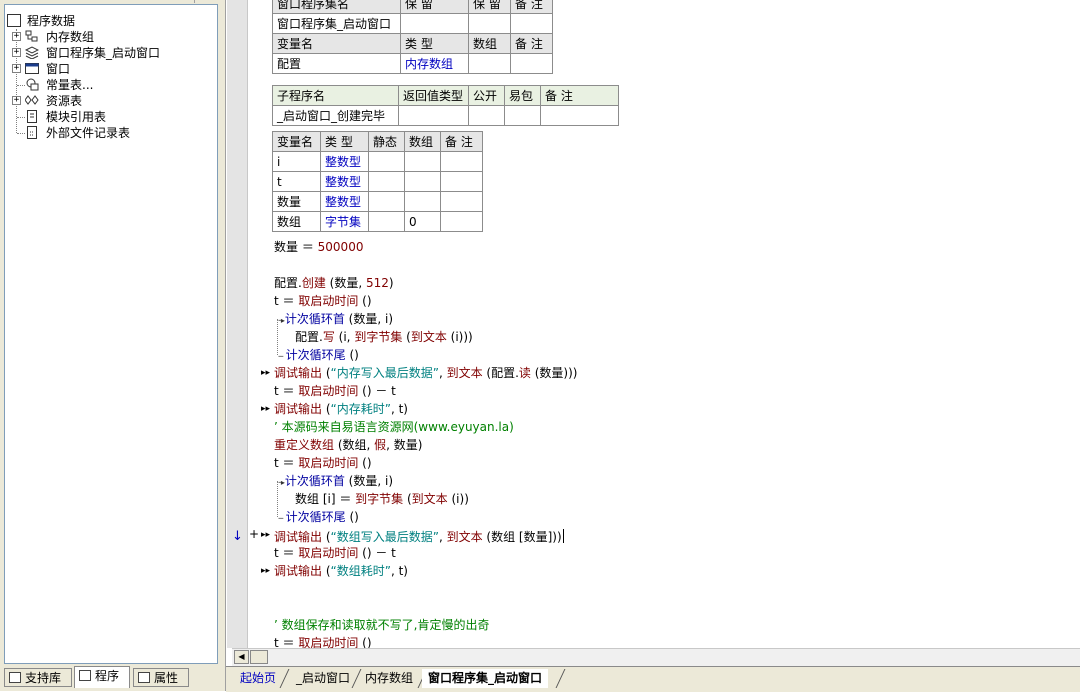 The width and height of the screenshot is (1080, 692). What do you see at coordinates (656, 657) in the screenshot?
I see `horizontal-scrollbar: ◀` at bounding box center [656, 657].